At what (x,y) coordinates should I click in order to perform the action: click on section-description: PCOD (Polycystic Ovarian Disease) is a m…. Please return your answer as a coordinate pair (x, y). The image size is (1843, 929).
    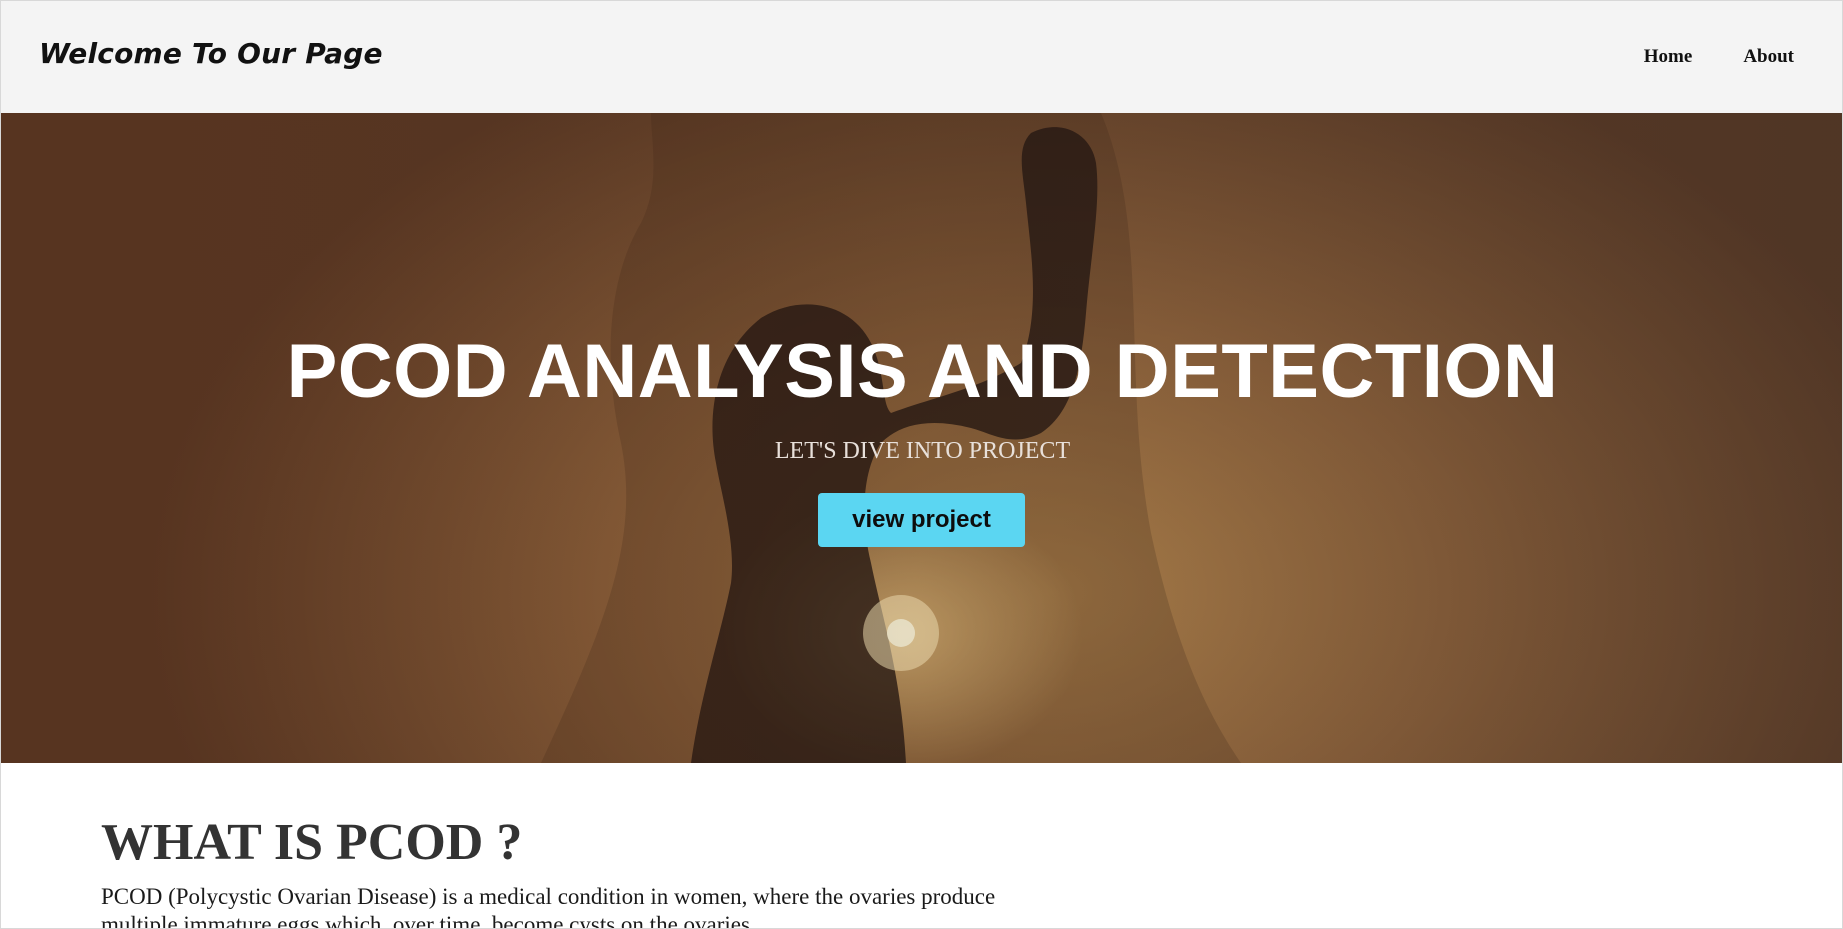
    Looking at the image, I should click on (548, 906).